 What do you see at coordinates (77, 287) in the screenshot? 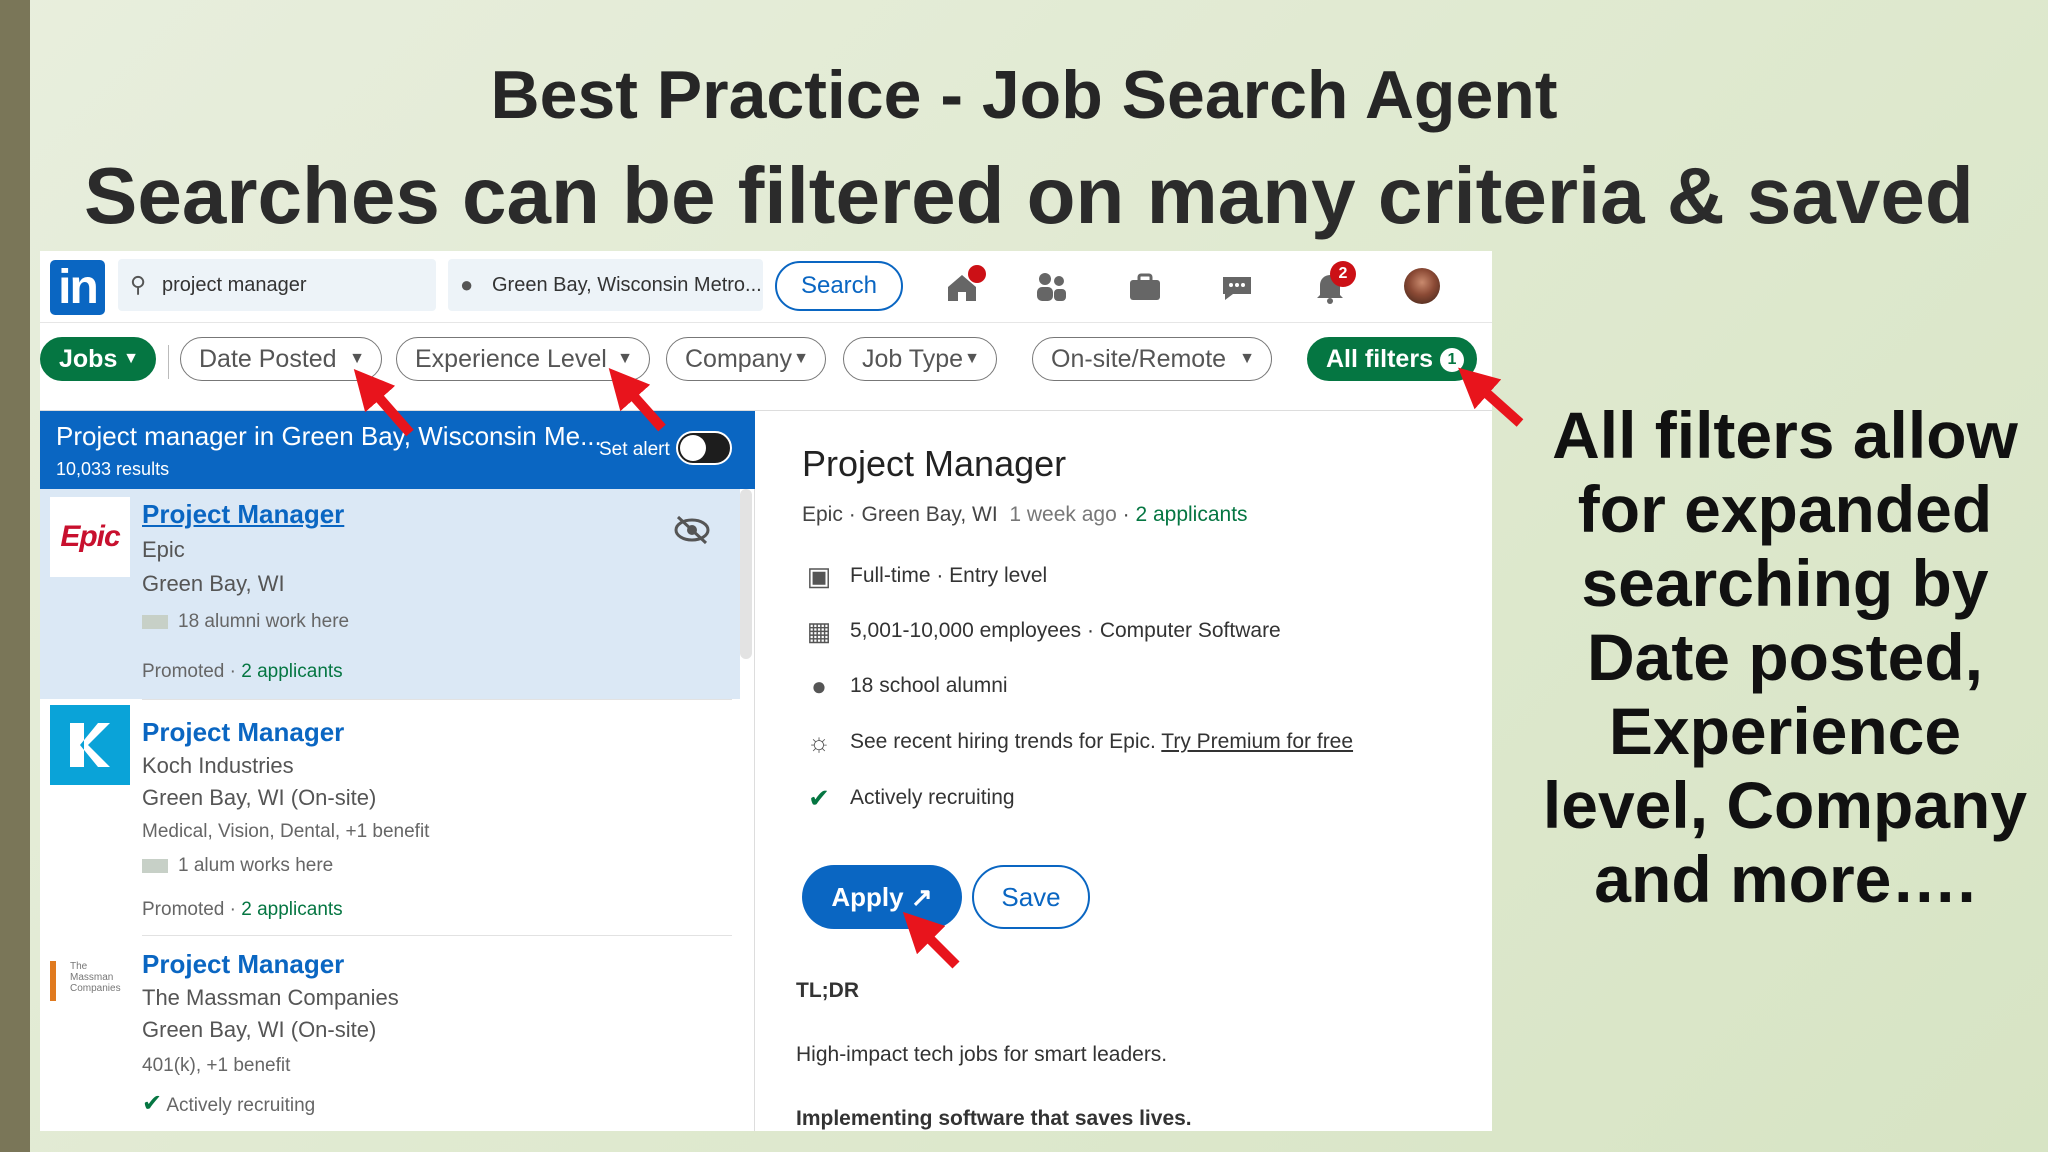
I see `linkedin-logo: in` at bounding box center [77, 287].